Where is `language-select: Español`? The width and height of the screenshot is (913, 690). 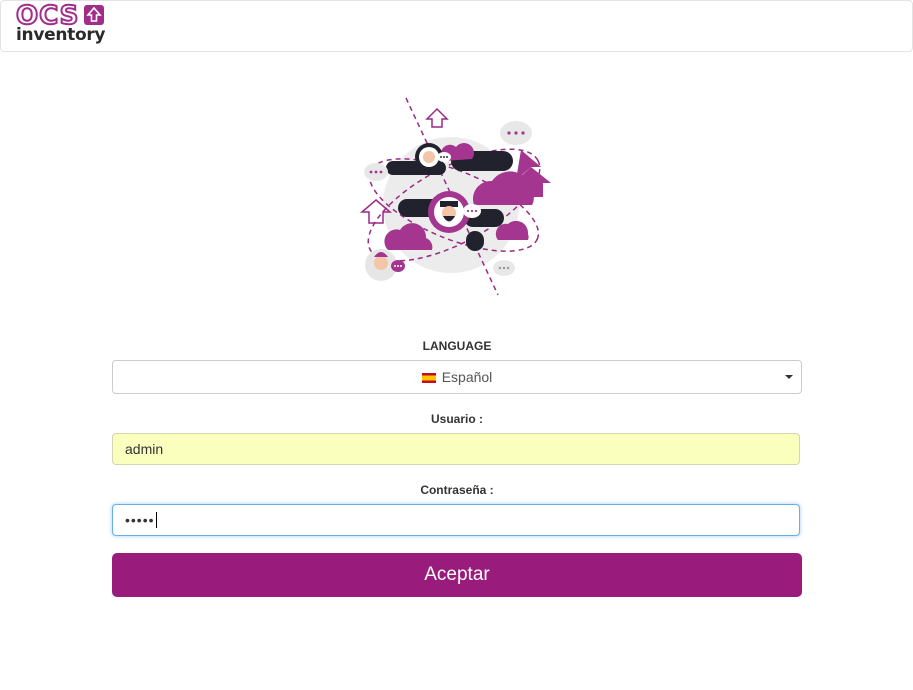
language-select: Español is located at coordinates (457, 377).